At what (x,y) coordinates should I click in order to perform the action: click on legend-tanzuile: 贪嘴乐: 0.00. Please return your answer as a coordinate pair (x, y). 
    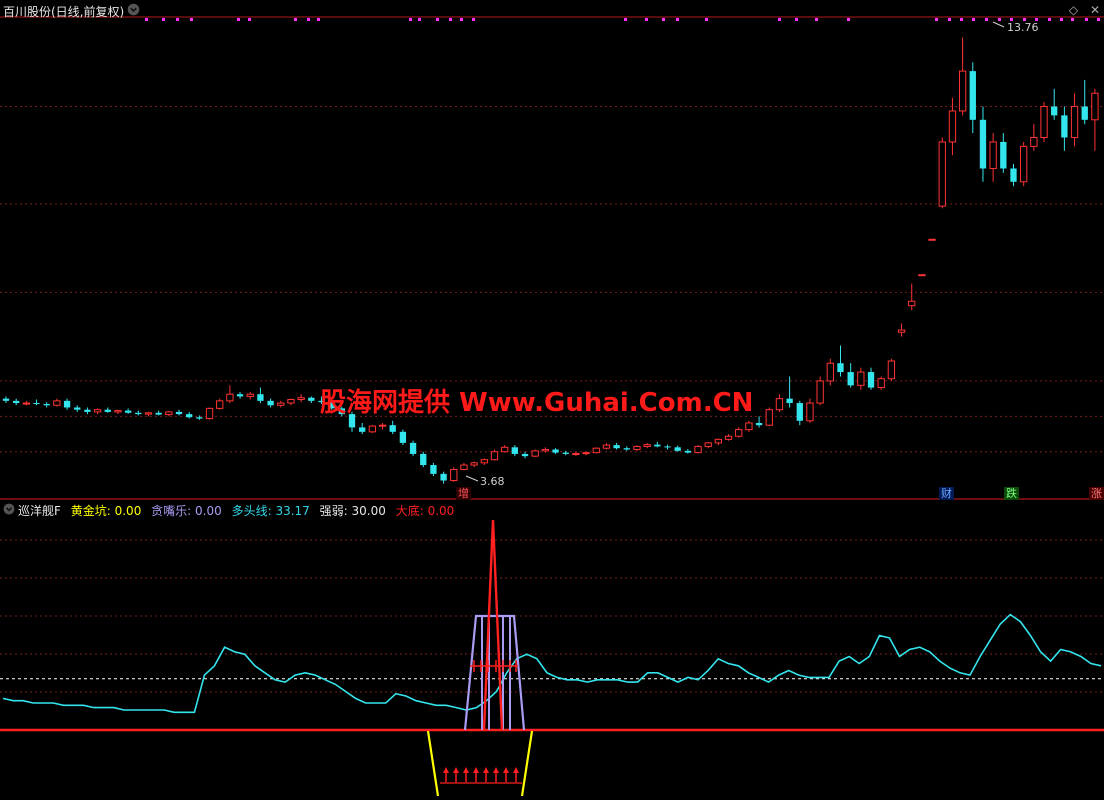
    Looking at the image, I should click on (186, 511).